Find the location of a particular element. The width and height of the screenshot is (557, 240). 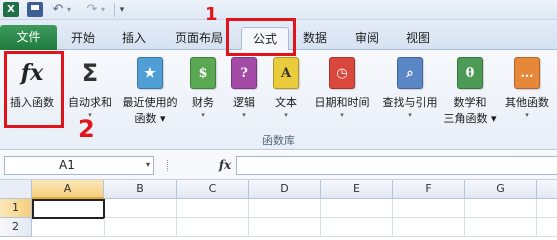

save-icon is located at coordinates (35, 9).